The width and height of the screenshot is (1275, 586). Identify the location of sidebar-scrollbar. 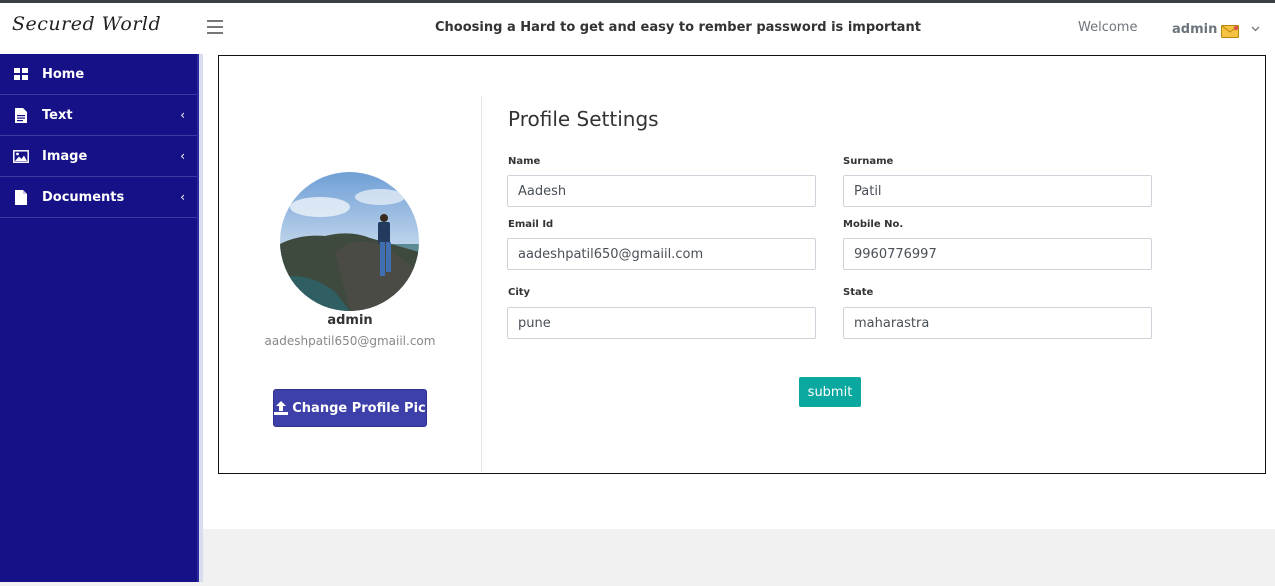
(200, 318).